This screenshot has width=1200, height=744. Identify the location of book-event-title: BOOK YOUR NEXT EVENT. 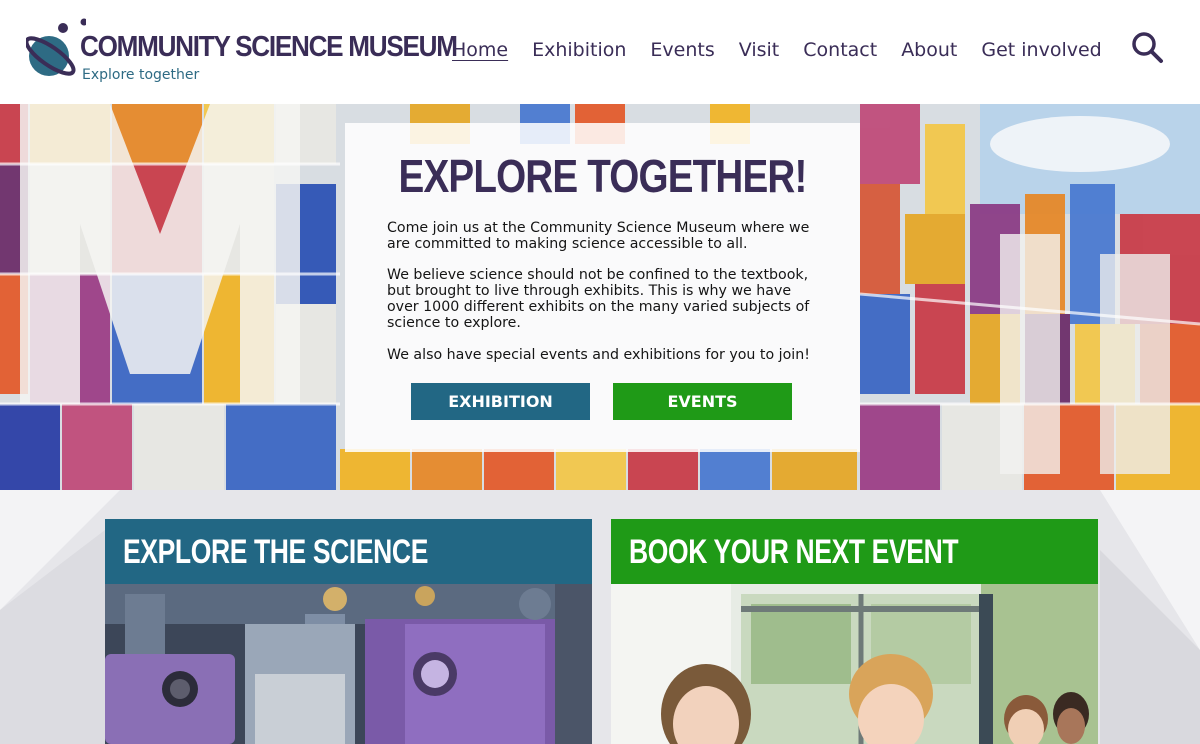
(794, 552).